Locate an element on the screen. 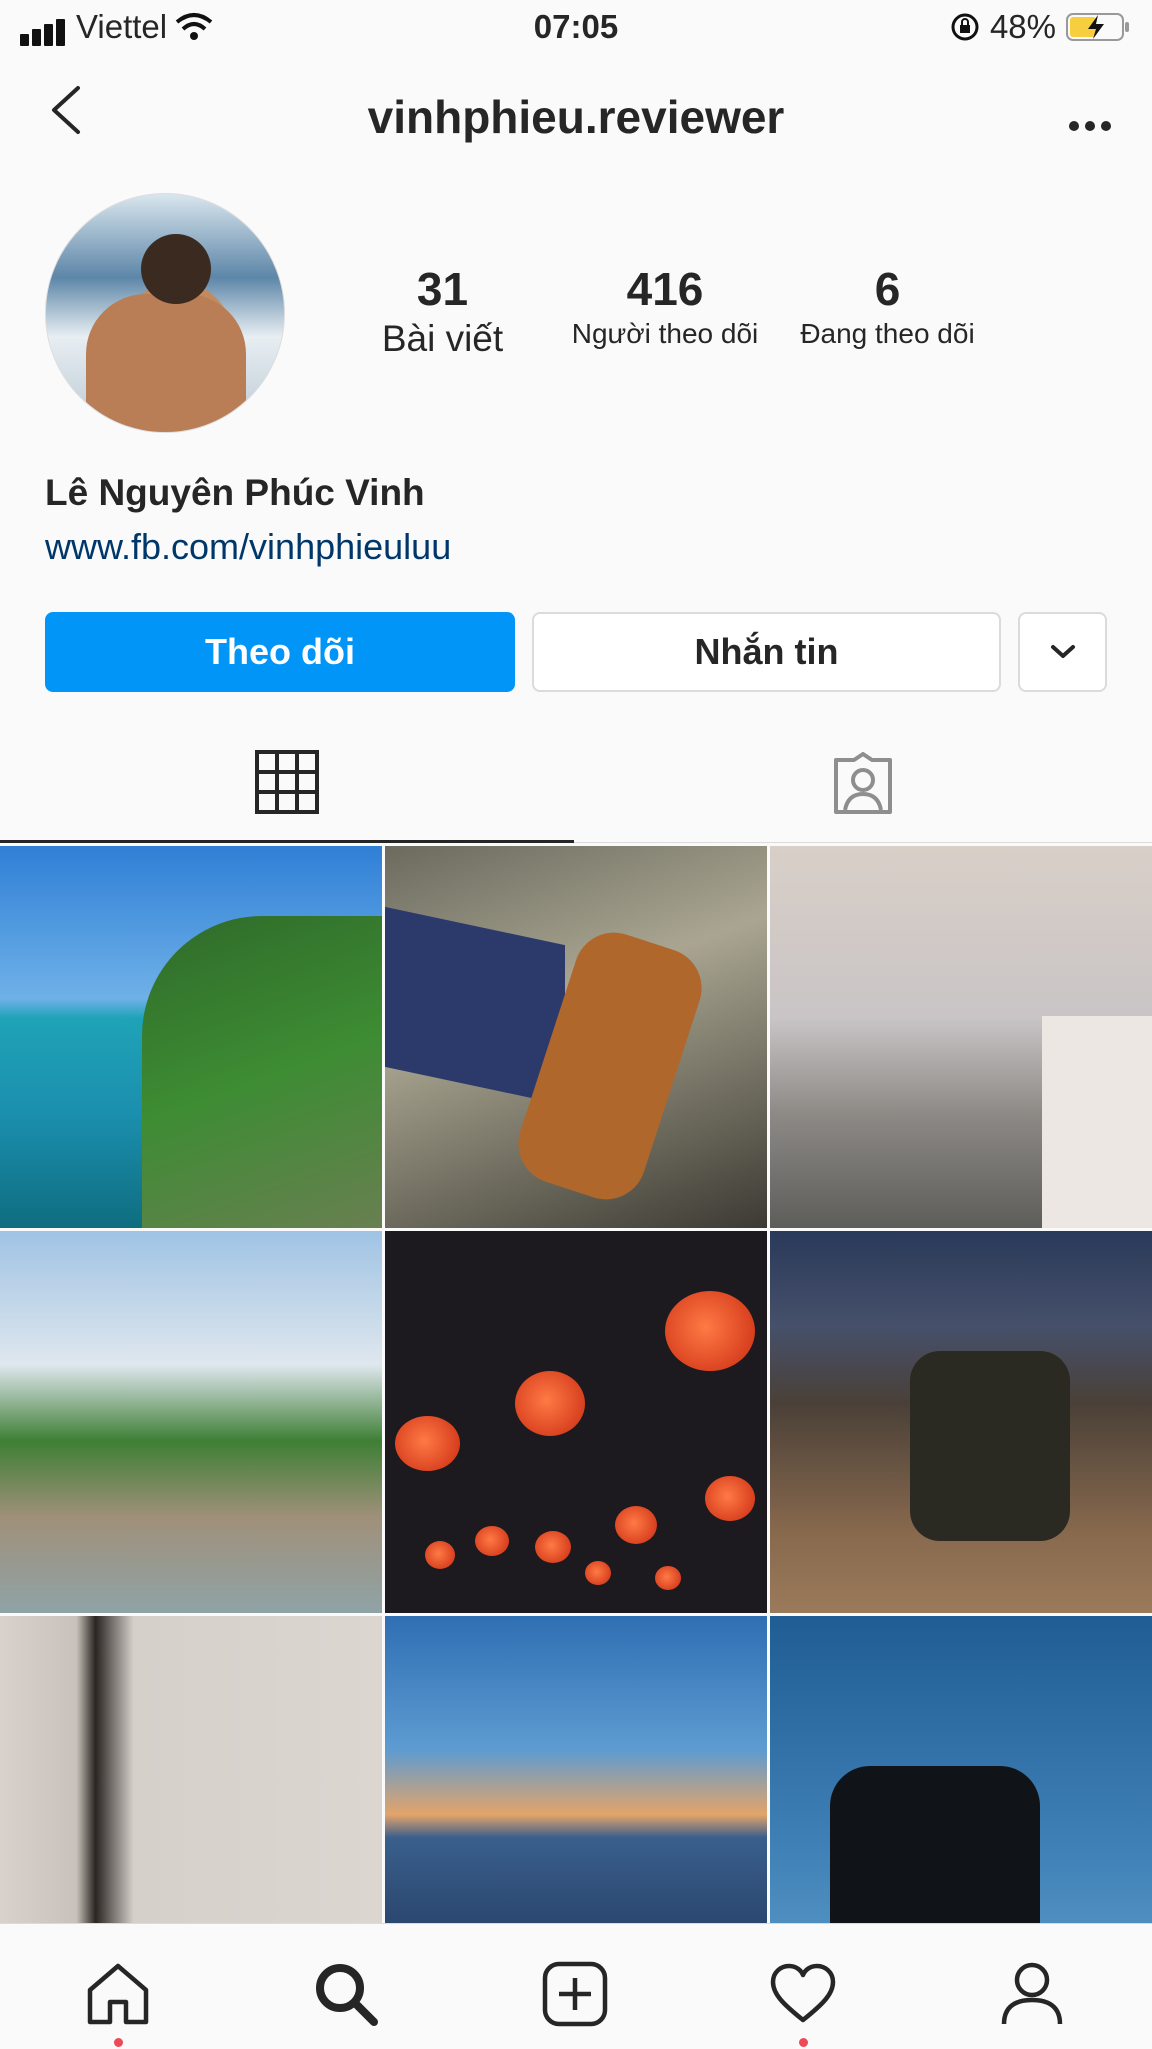 Image resolution: width=1152 pixels, height=2049 pixels. profile-link: www.fb.com/vinhphieuluu is located at coordinates (248, 547).